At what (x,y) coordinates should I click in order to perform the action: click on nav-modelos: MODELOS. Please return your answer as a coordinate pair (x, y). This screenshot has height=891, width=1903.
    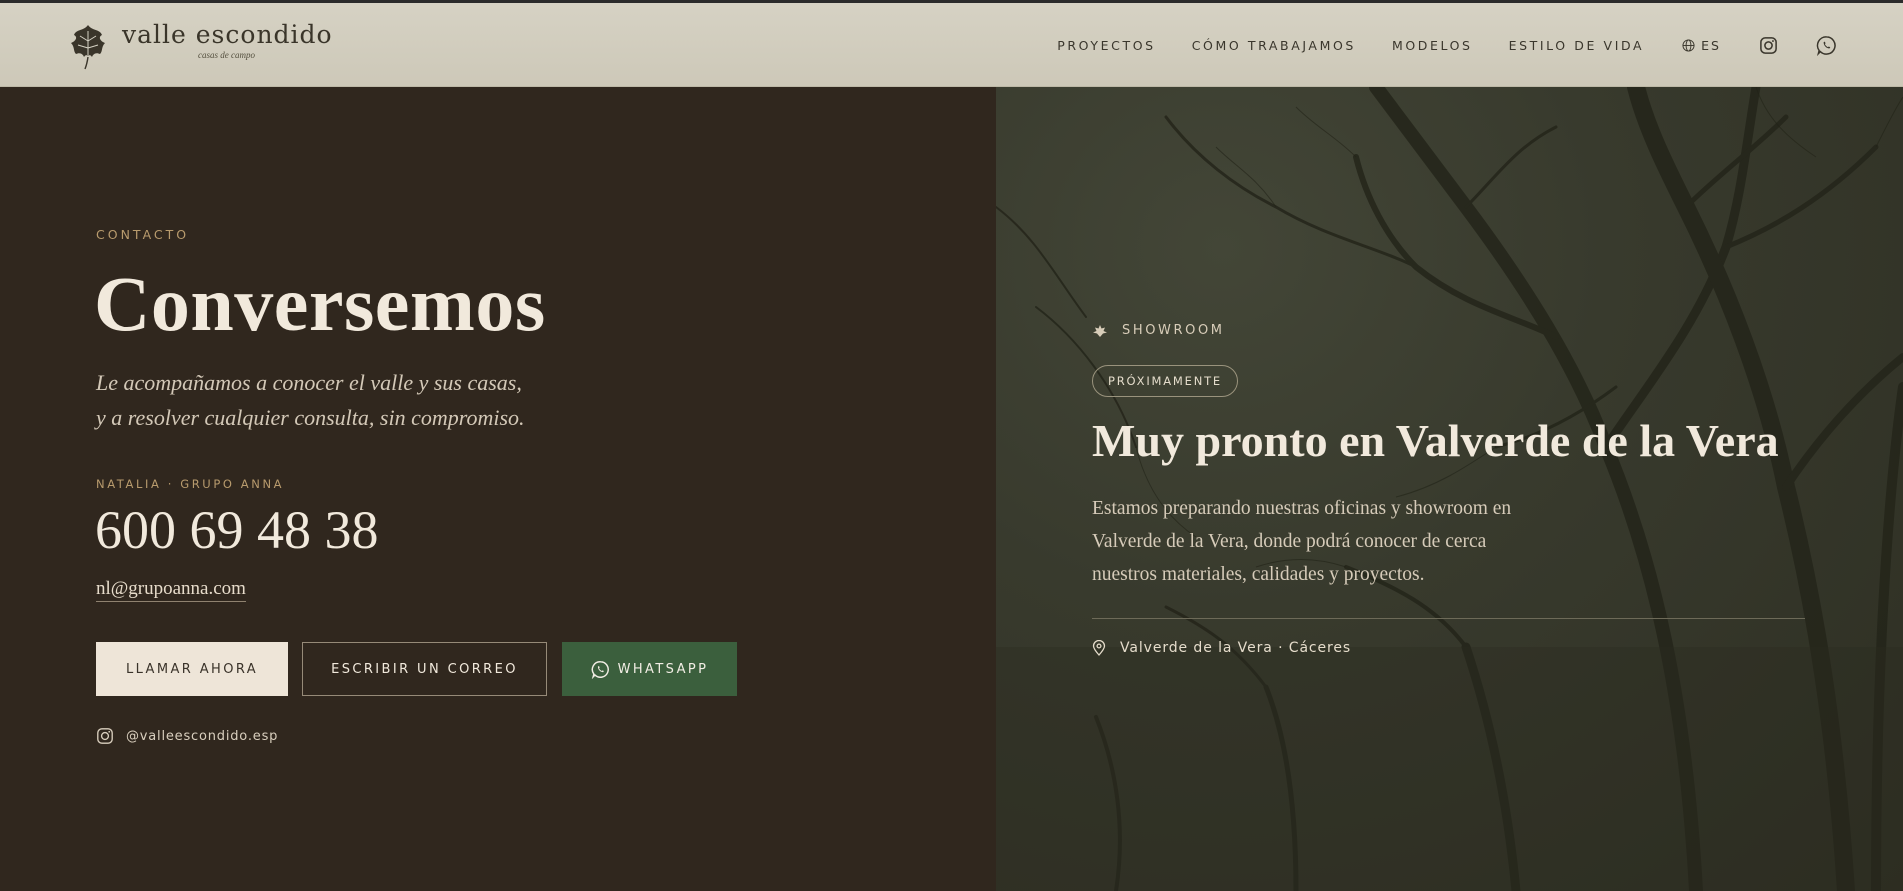
    Looking at the image, I should click on (1432, 45).